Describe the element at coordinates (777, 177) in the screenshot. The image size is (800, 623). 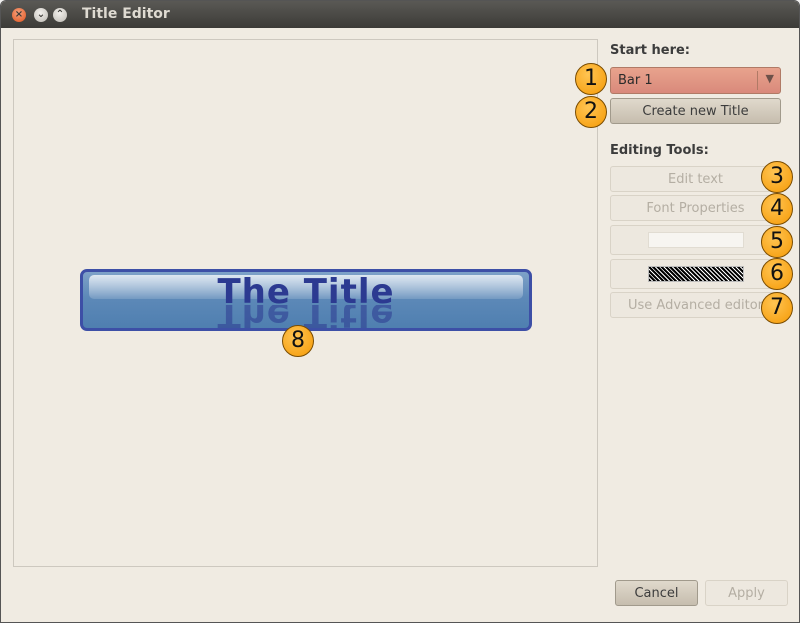
I see `callout-badge-3: 3` at that location.